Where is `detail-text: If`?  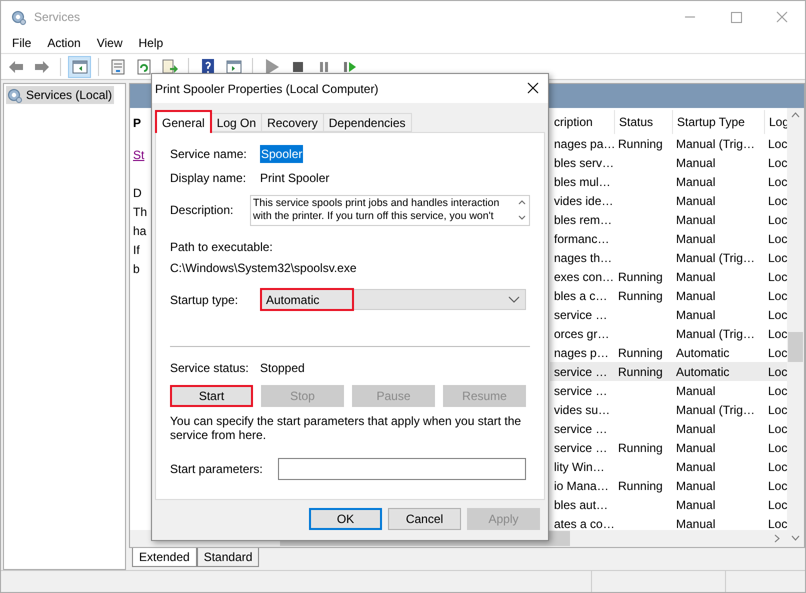
detail-text: If is located at coordinates (136, 250).